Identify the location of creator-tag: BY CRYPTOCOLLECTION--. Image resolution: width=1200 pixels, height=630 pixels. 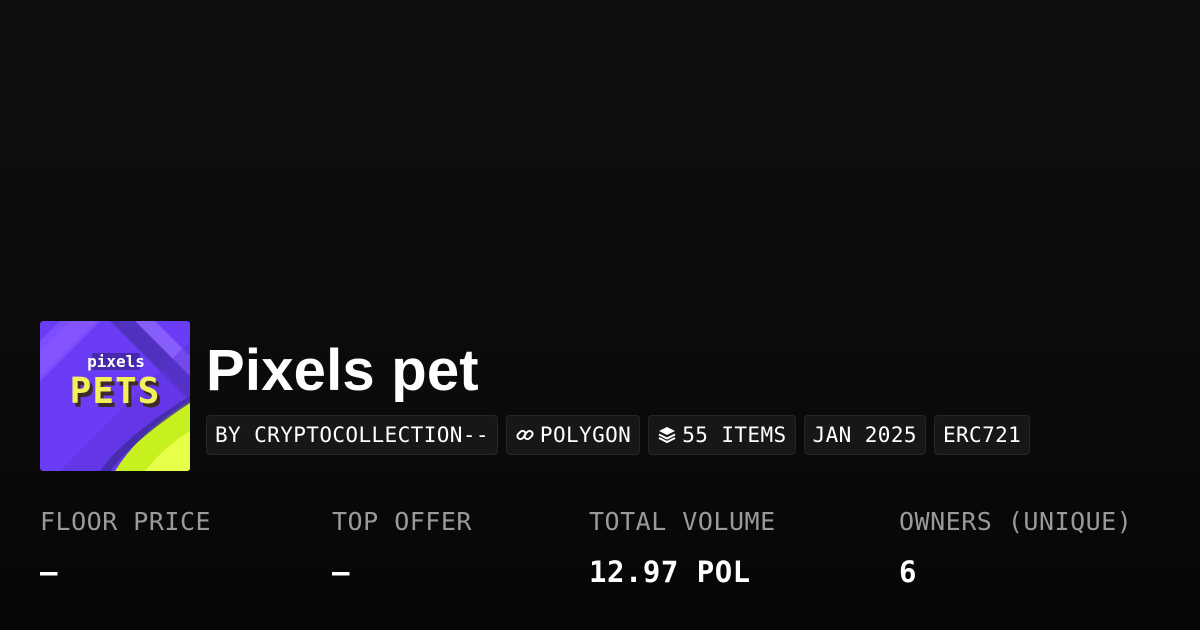
(352, 435).